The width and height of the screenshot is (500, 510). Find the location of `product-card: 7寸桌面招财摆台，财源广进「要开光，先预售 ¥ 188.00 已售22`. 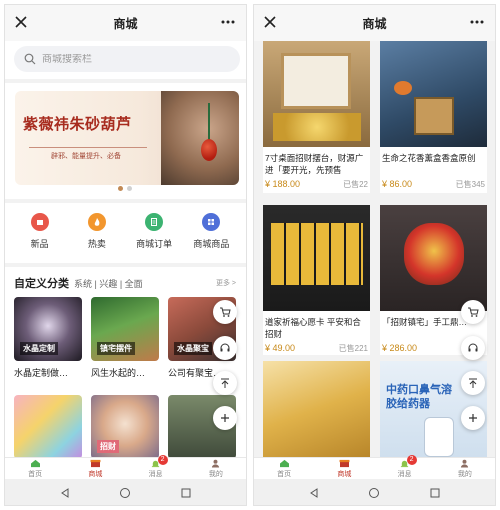

product-card: 7寸桌面招财摆台，财源广进「要开光，先预售 ¥ 188.00 已售22 is located at coordinates (316, 117).